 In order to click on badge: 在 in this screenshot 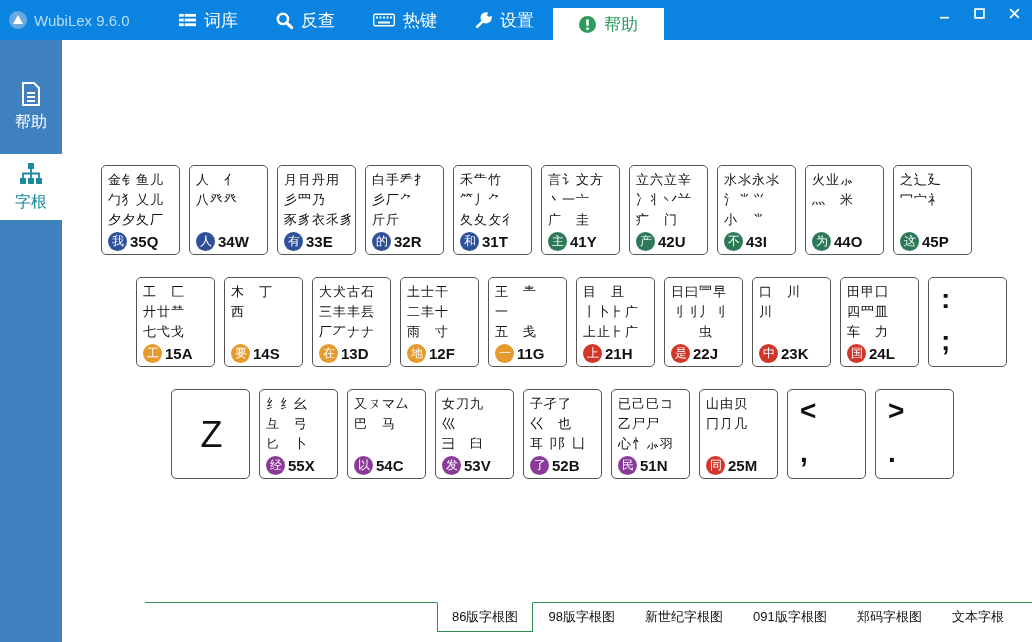, I will do `click(328, 353)`.